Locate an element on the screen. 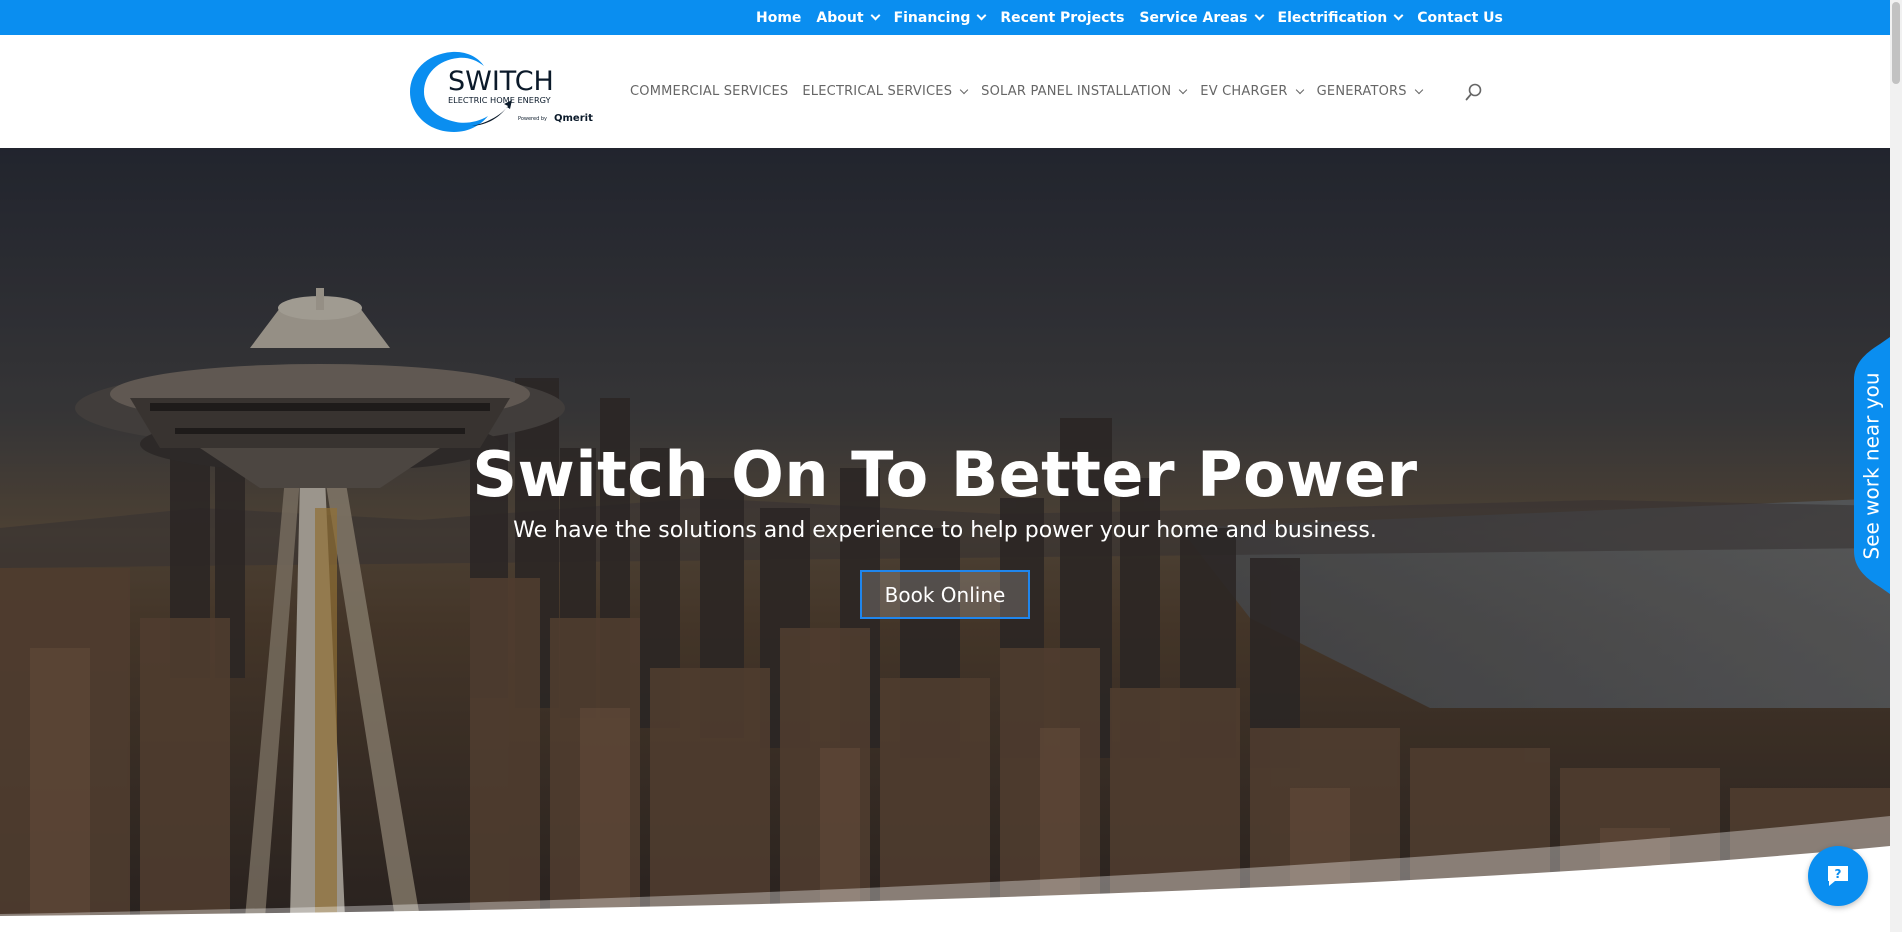 The width and height of the screenshot is (1902, 932). topnav-item-about: About is located at coordinates (848, 17).